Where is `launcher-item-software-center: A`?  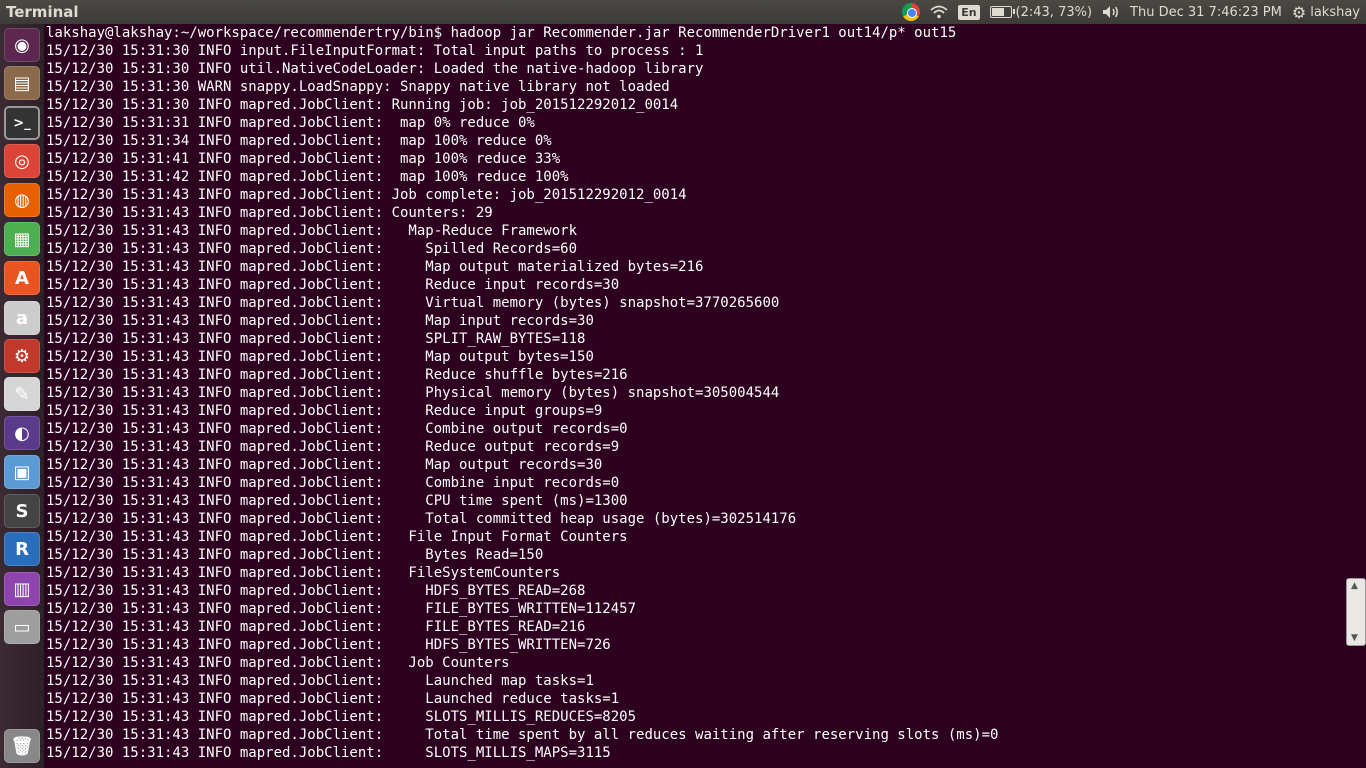 launcher-item-software-center: A is located at coordinates (22, 278).